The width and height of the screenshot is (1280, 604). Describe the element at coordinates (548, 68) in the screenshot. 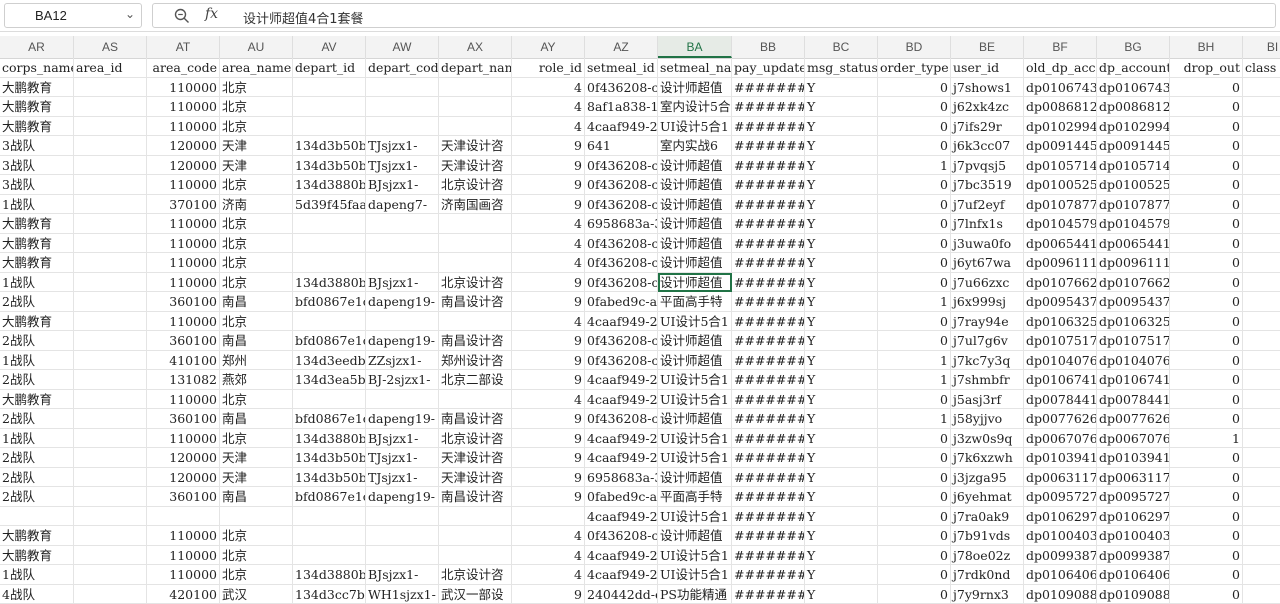

I see `cell-ay: role_id` at that location.